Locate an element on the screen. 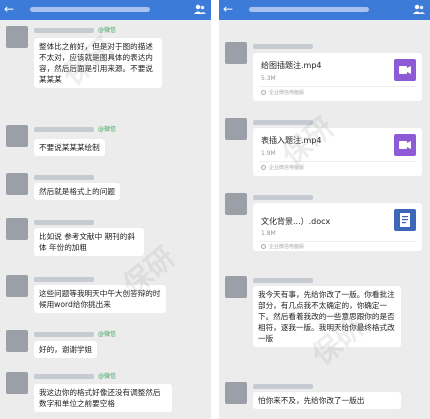  message-bubble: 不要说某某某绘制 is located at coordinates (69, 147).